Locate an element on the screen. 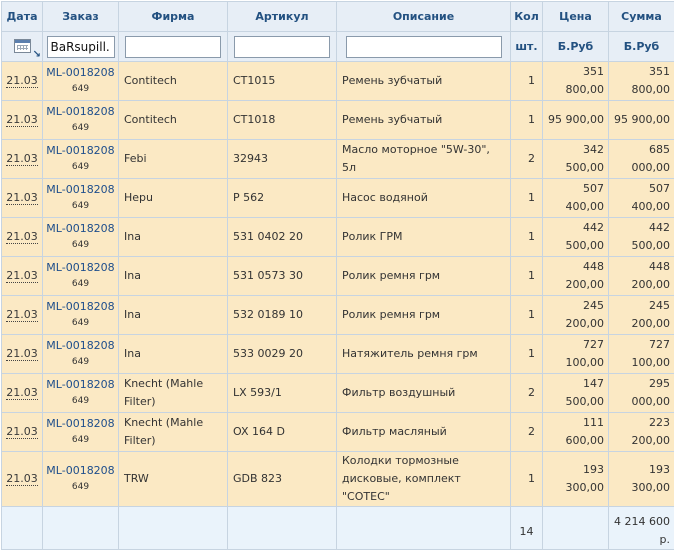 The width and height of the screenshot is (674, 550). row-description: Фильтр воздушный is located at coordinates (424, 393).